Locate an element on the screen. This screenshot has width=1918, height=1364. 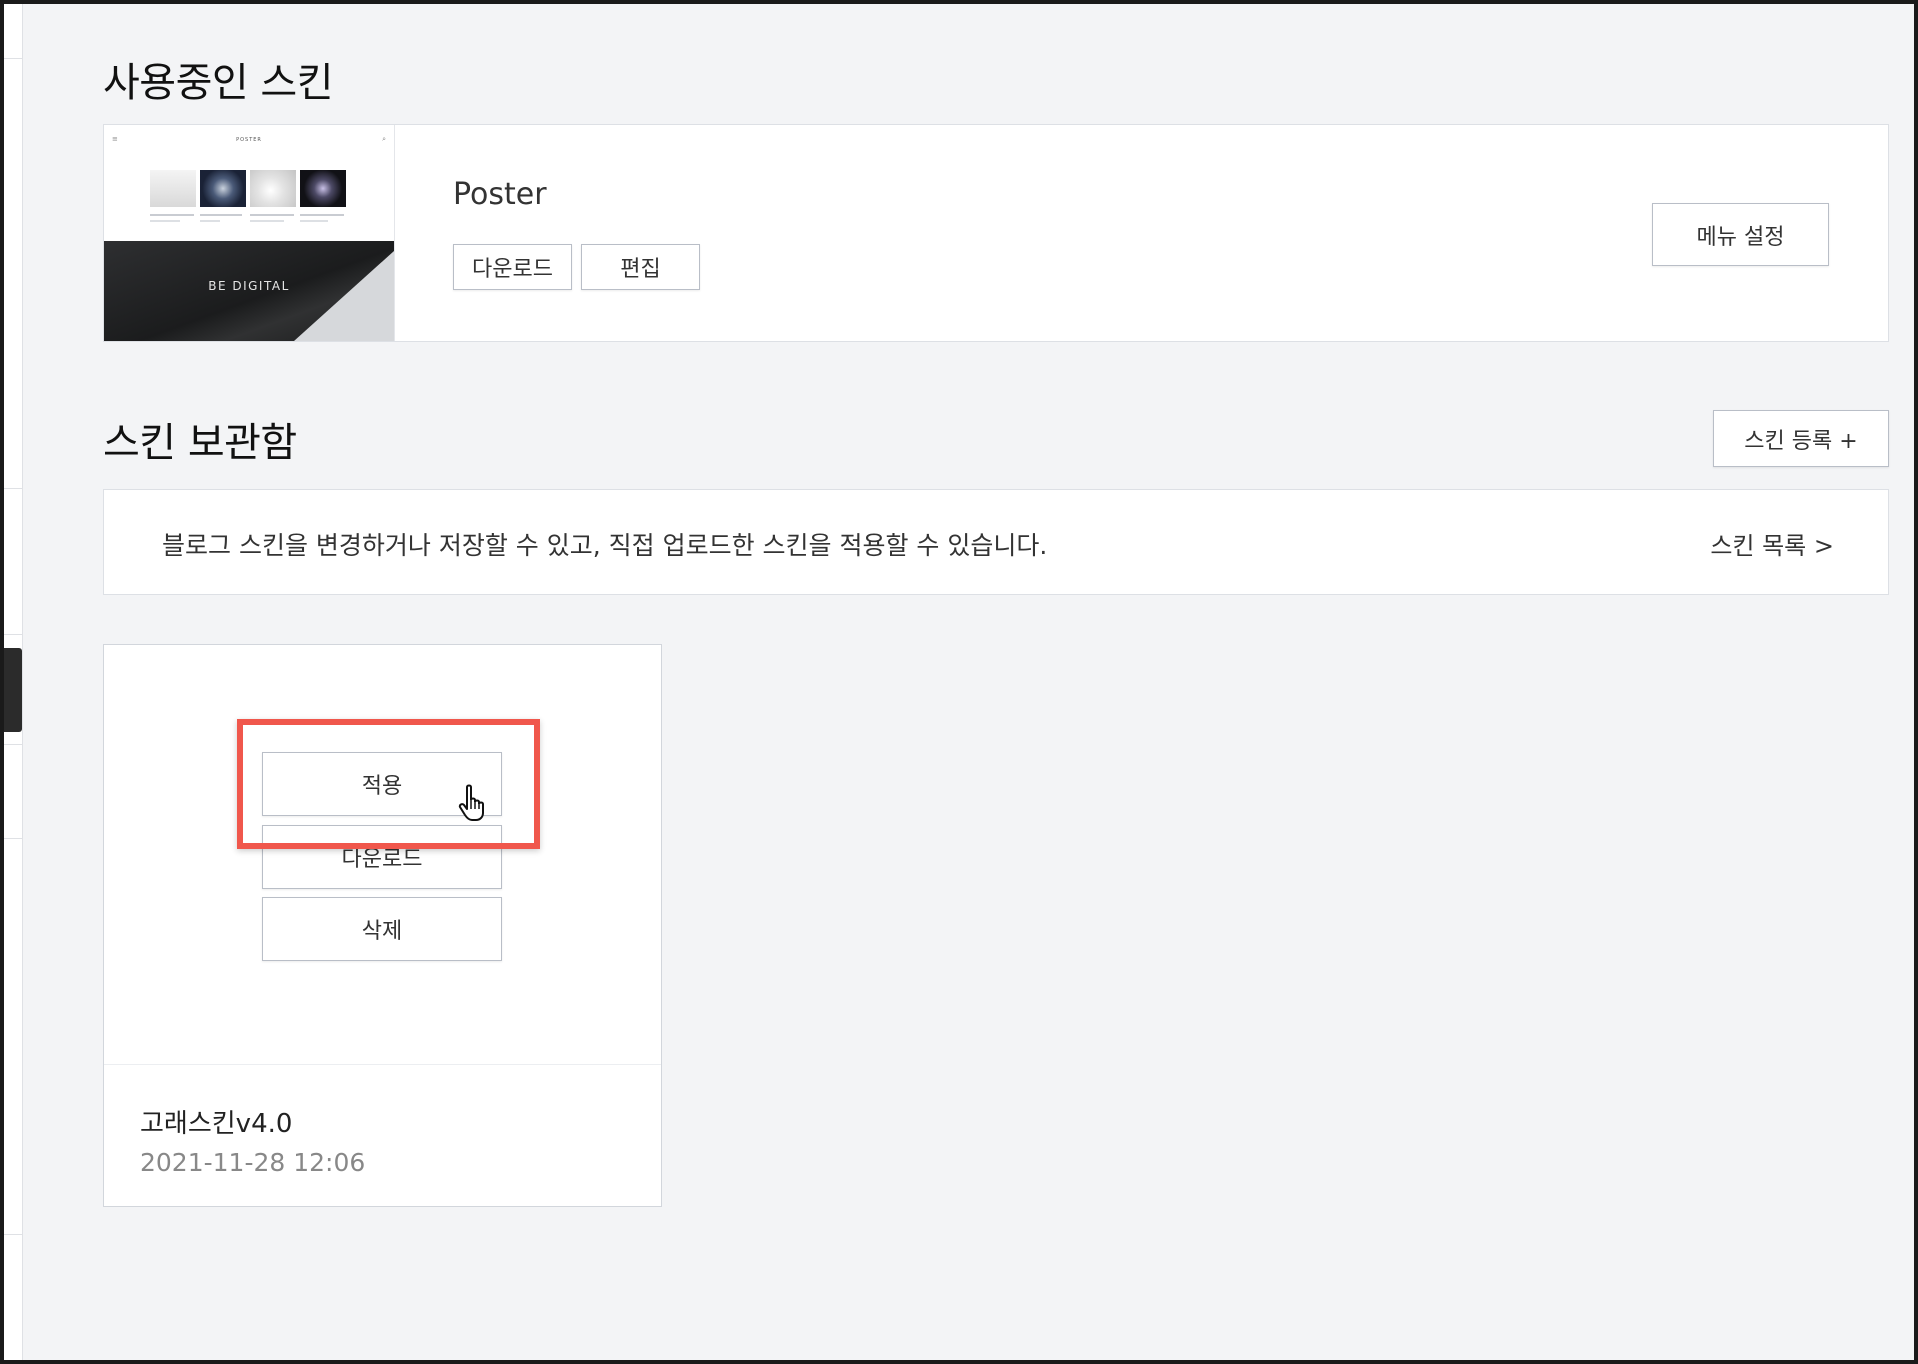
current-skin-thumbnail: ≡ POSTER ⌕ BE DIGITAL is located at coordinates (249, 233).